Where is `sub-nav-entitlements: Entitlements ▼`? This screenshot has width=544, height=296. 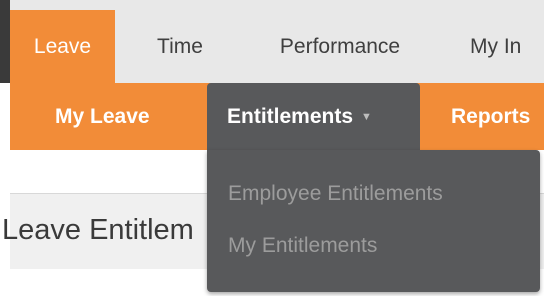 sub-nav-entitlements: Entitlements ▼ is located at coordinates (313, 116).